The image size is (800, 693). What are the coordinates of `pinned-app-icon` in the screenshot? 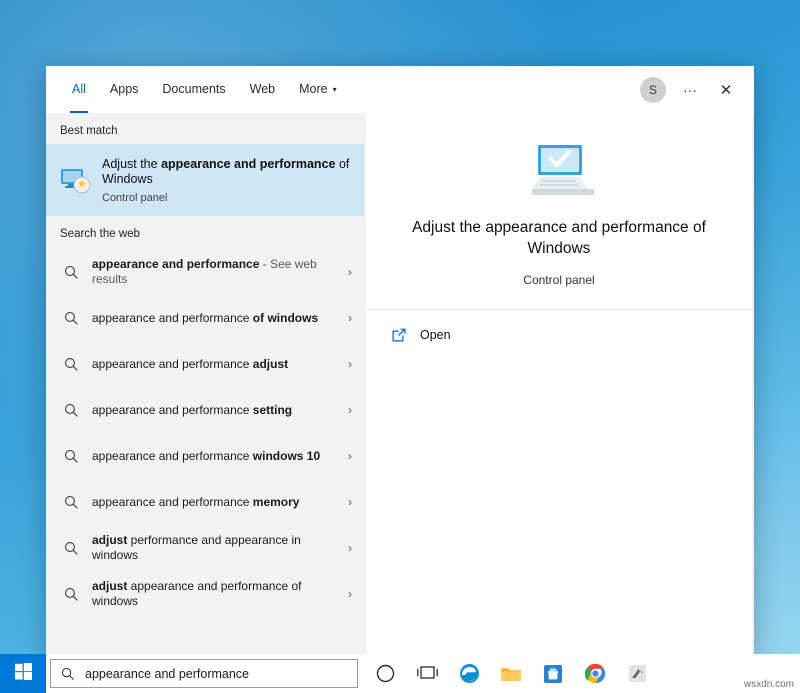 It's located at (637, 674).